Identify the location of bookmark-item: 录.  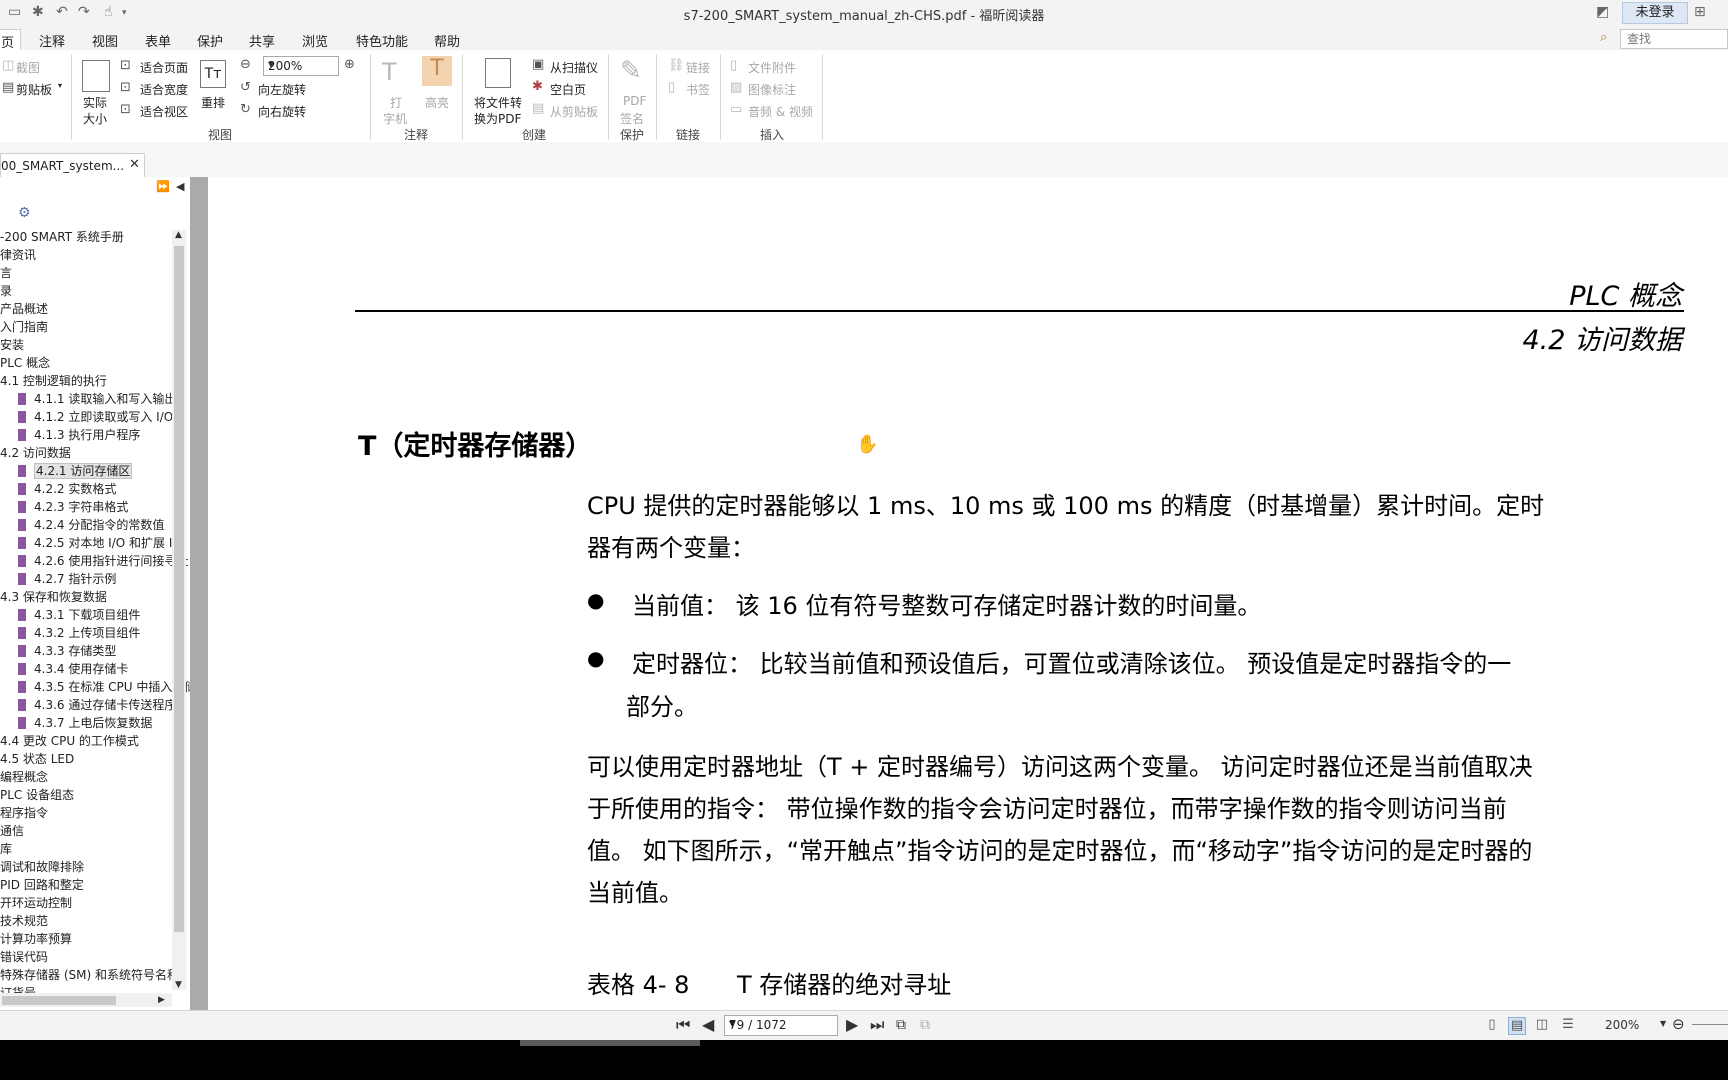
(6, 290).